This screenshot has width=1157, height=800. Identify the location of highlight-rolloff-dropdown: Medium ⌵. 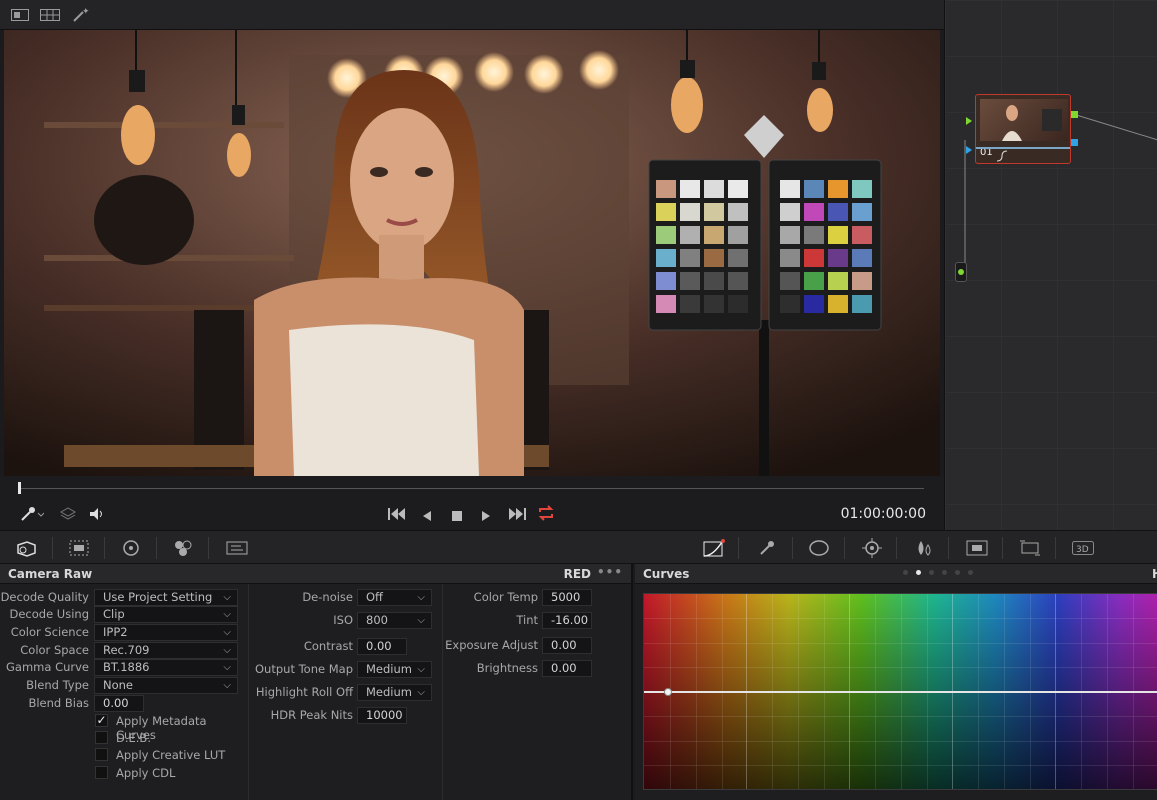
(394, 692).